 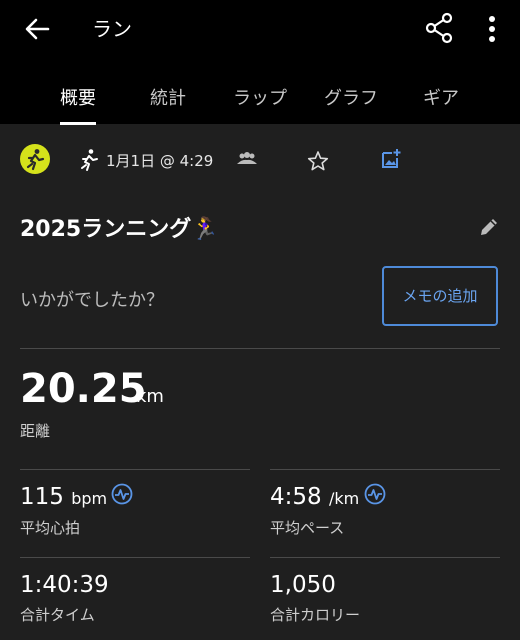 What do you see at coordinates (260, 102) in the screenshot?
I see `tab-bar: 概要 統計 ラップ グラフ ギア` at bounding box center [260, 102].